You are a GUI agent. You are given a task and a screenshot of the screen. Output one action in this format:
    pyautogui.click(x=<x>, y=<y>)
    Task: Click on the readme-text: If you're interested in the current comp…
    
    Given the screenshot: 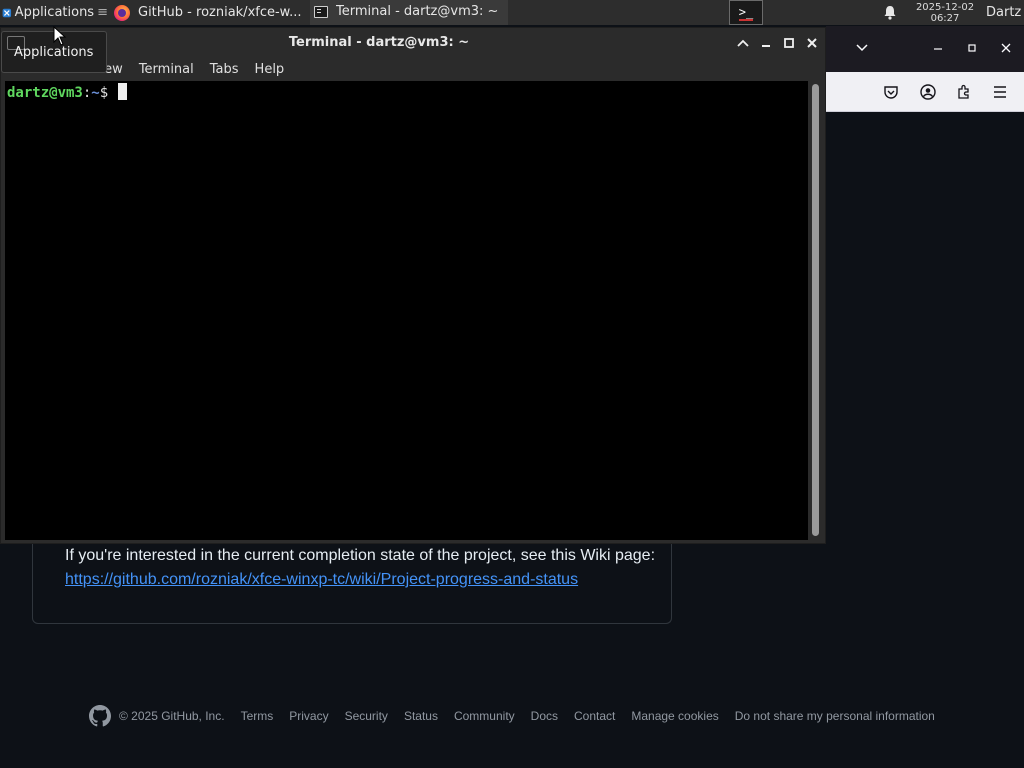 What is the action you would take?
    pyautogui.click(x=360, y=555)
    